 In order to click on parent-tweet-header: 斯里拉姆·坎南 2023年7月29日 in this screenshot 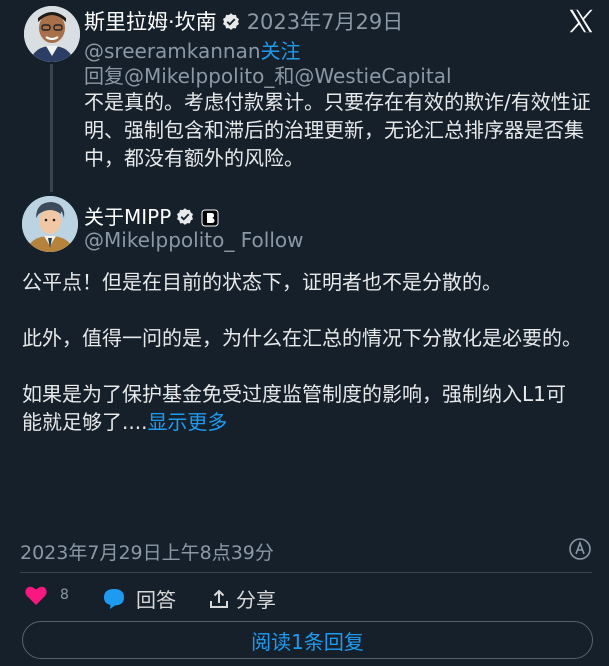, I will do `click(243, 21)`.